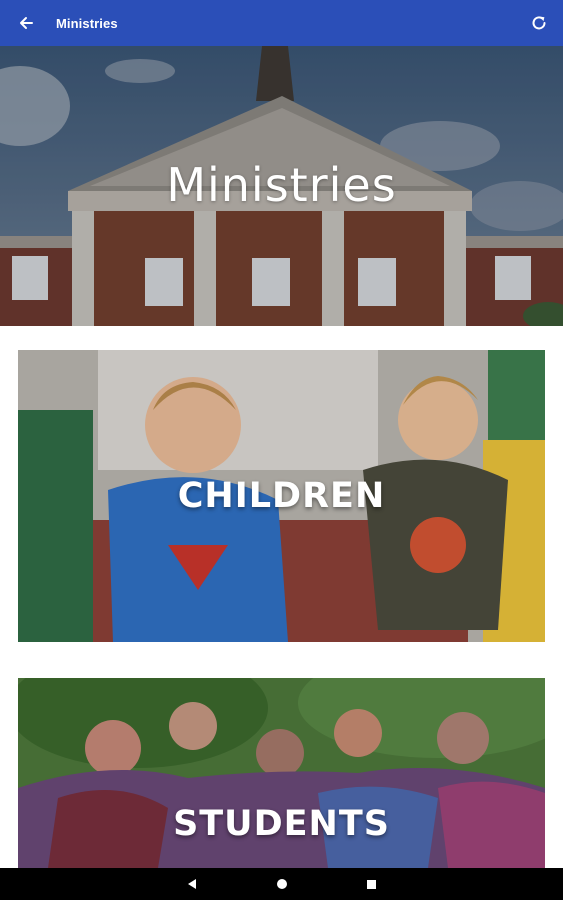 The height and width of the screenshot is (900, 563). I want to click on nav-recents-button, so click(372, 884).